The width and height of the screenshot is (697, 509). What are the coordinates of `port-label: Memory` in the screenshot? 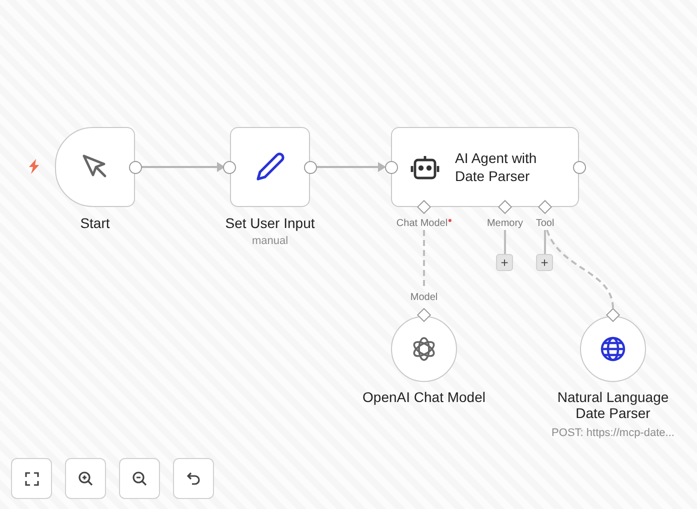 It's located at (505, 224).